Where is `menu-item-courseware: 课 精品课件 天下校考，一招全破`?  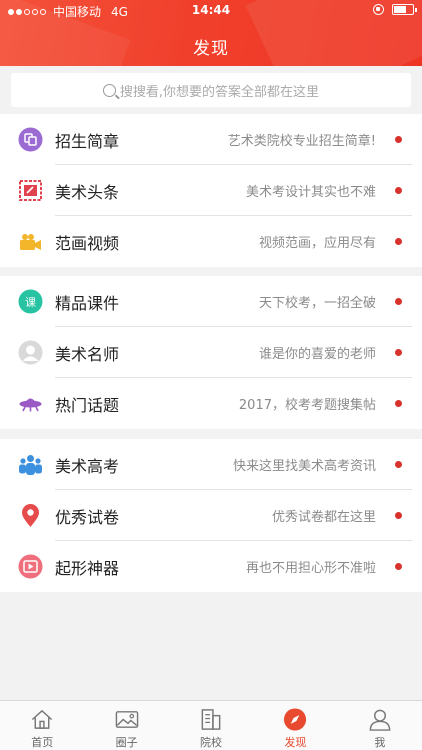 menu-item-courseware: 课 精品课件 天下校考，一招全破 is located at coordinates (211, 301).